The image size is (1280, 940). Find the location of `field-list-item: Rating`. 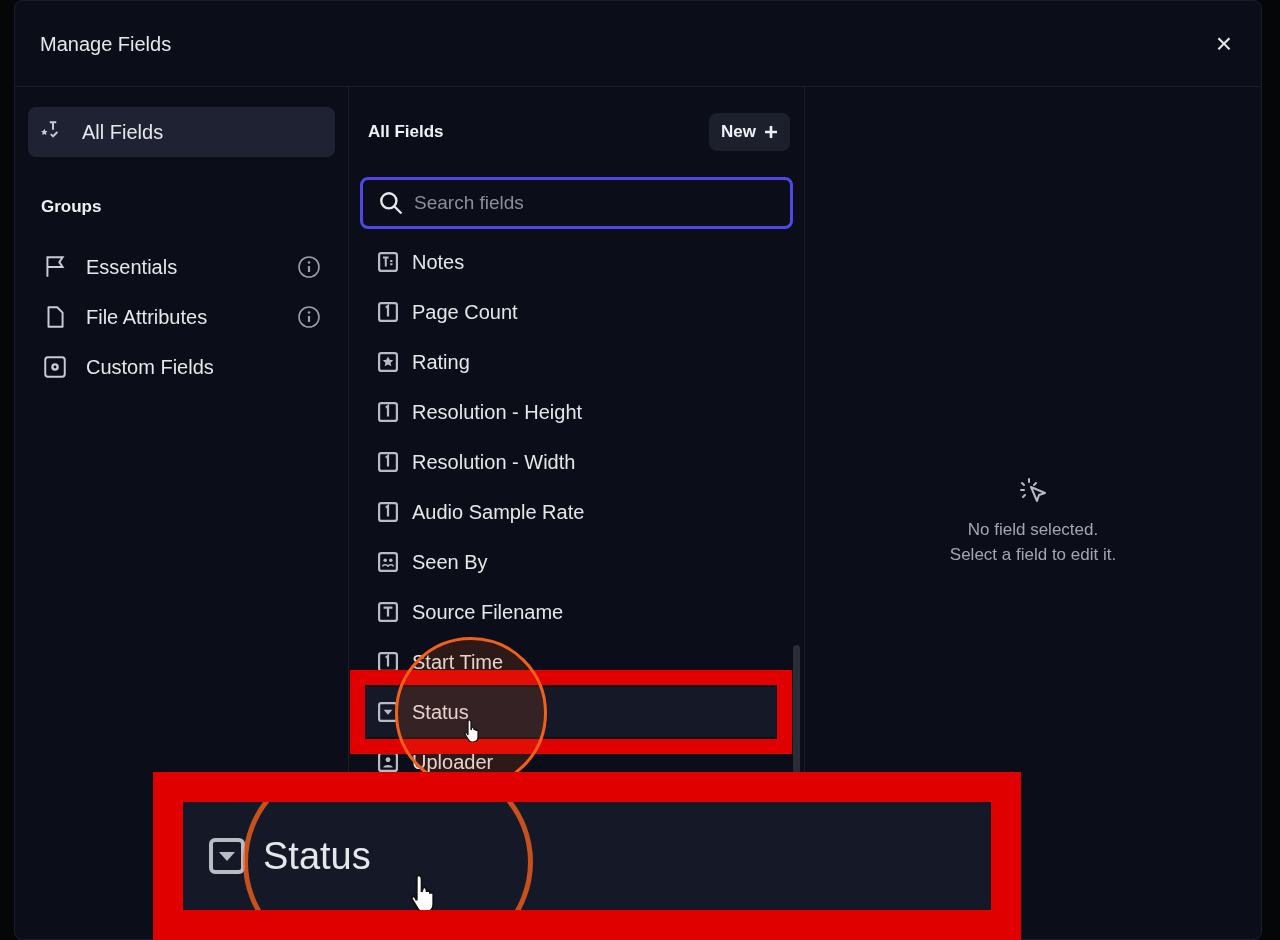

field-list-item: Rating is located at coordinates (576, 362).